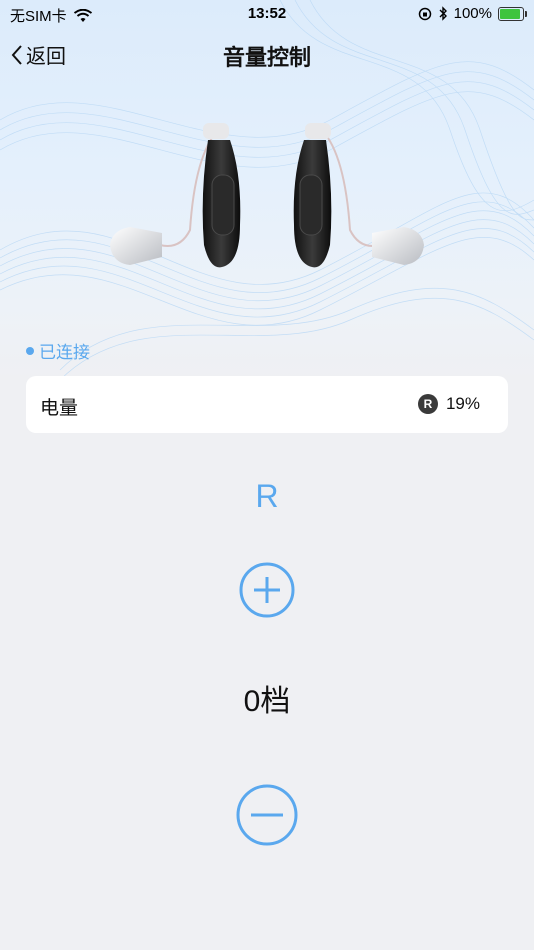 The image size is (534, 950). Describe the element at coordinates (512, 13) in the screenshot. I see `battery-charging-icon` at that location.